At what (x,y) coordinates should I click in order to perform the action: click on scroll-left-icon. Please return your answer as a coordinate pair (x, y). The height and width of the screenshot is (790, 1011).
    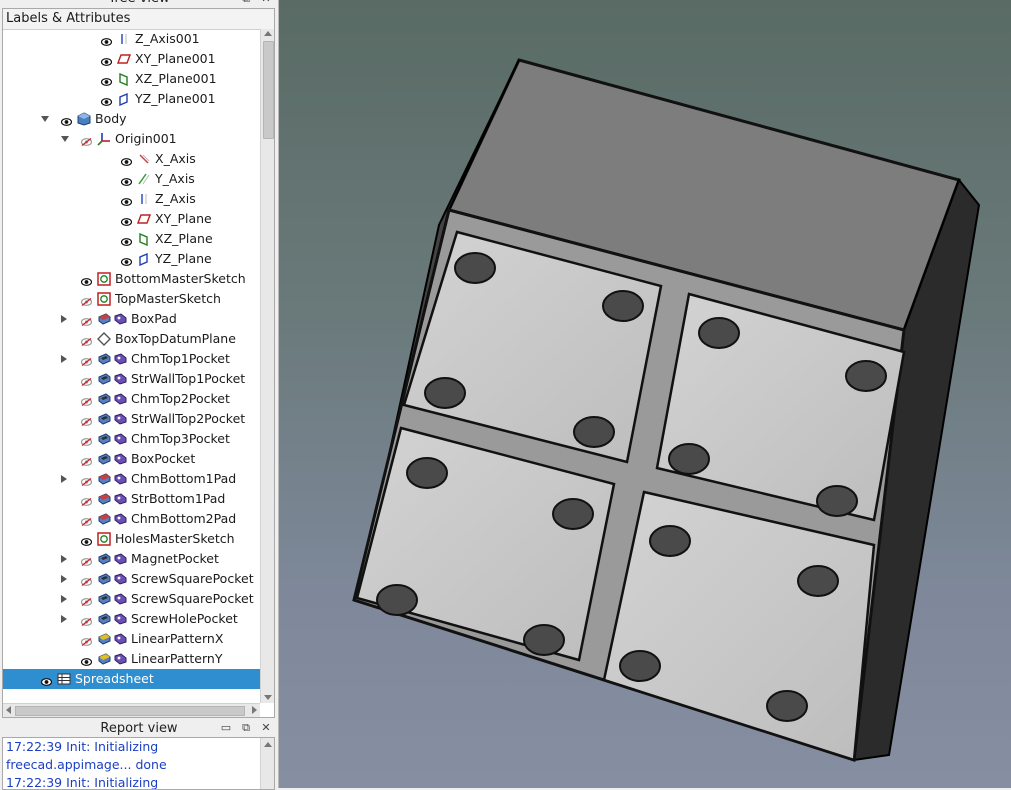
    Looking at the image, I should click on (8, 710).